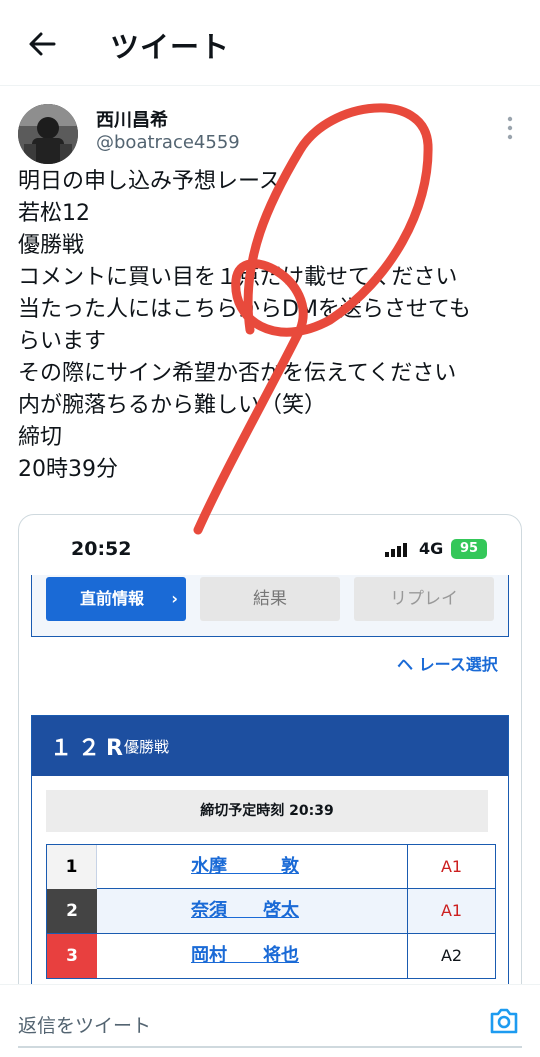  What do you see at coordinates (270, 599) in the screenshot?
I see `result-button: 結果` at bounding box center [270, 599].